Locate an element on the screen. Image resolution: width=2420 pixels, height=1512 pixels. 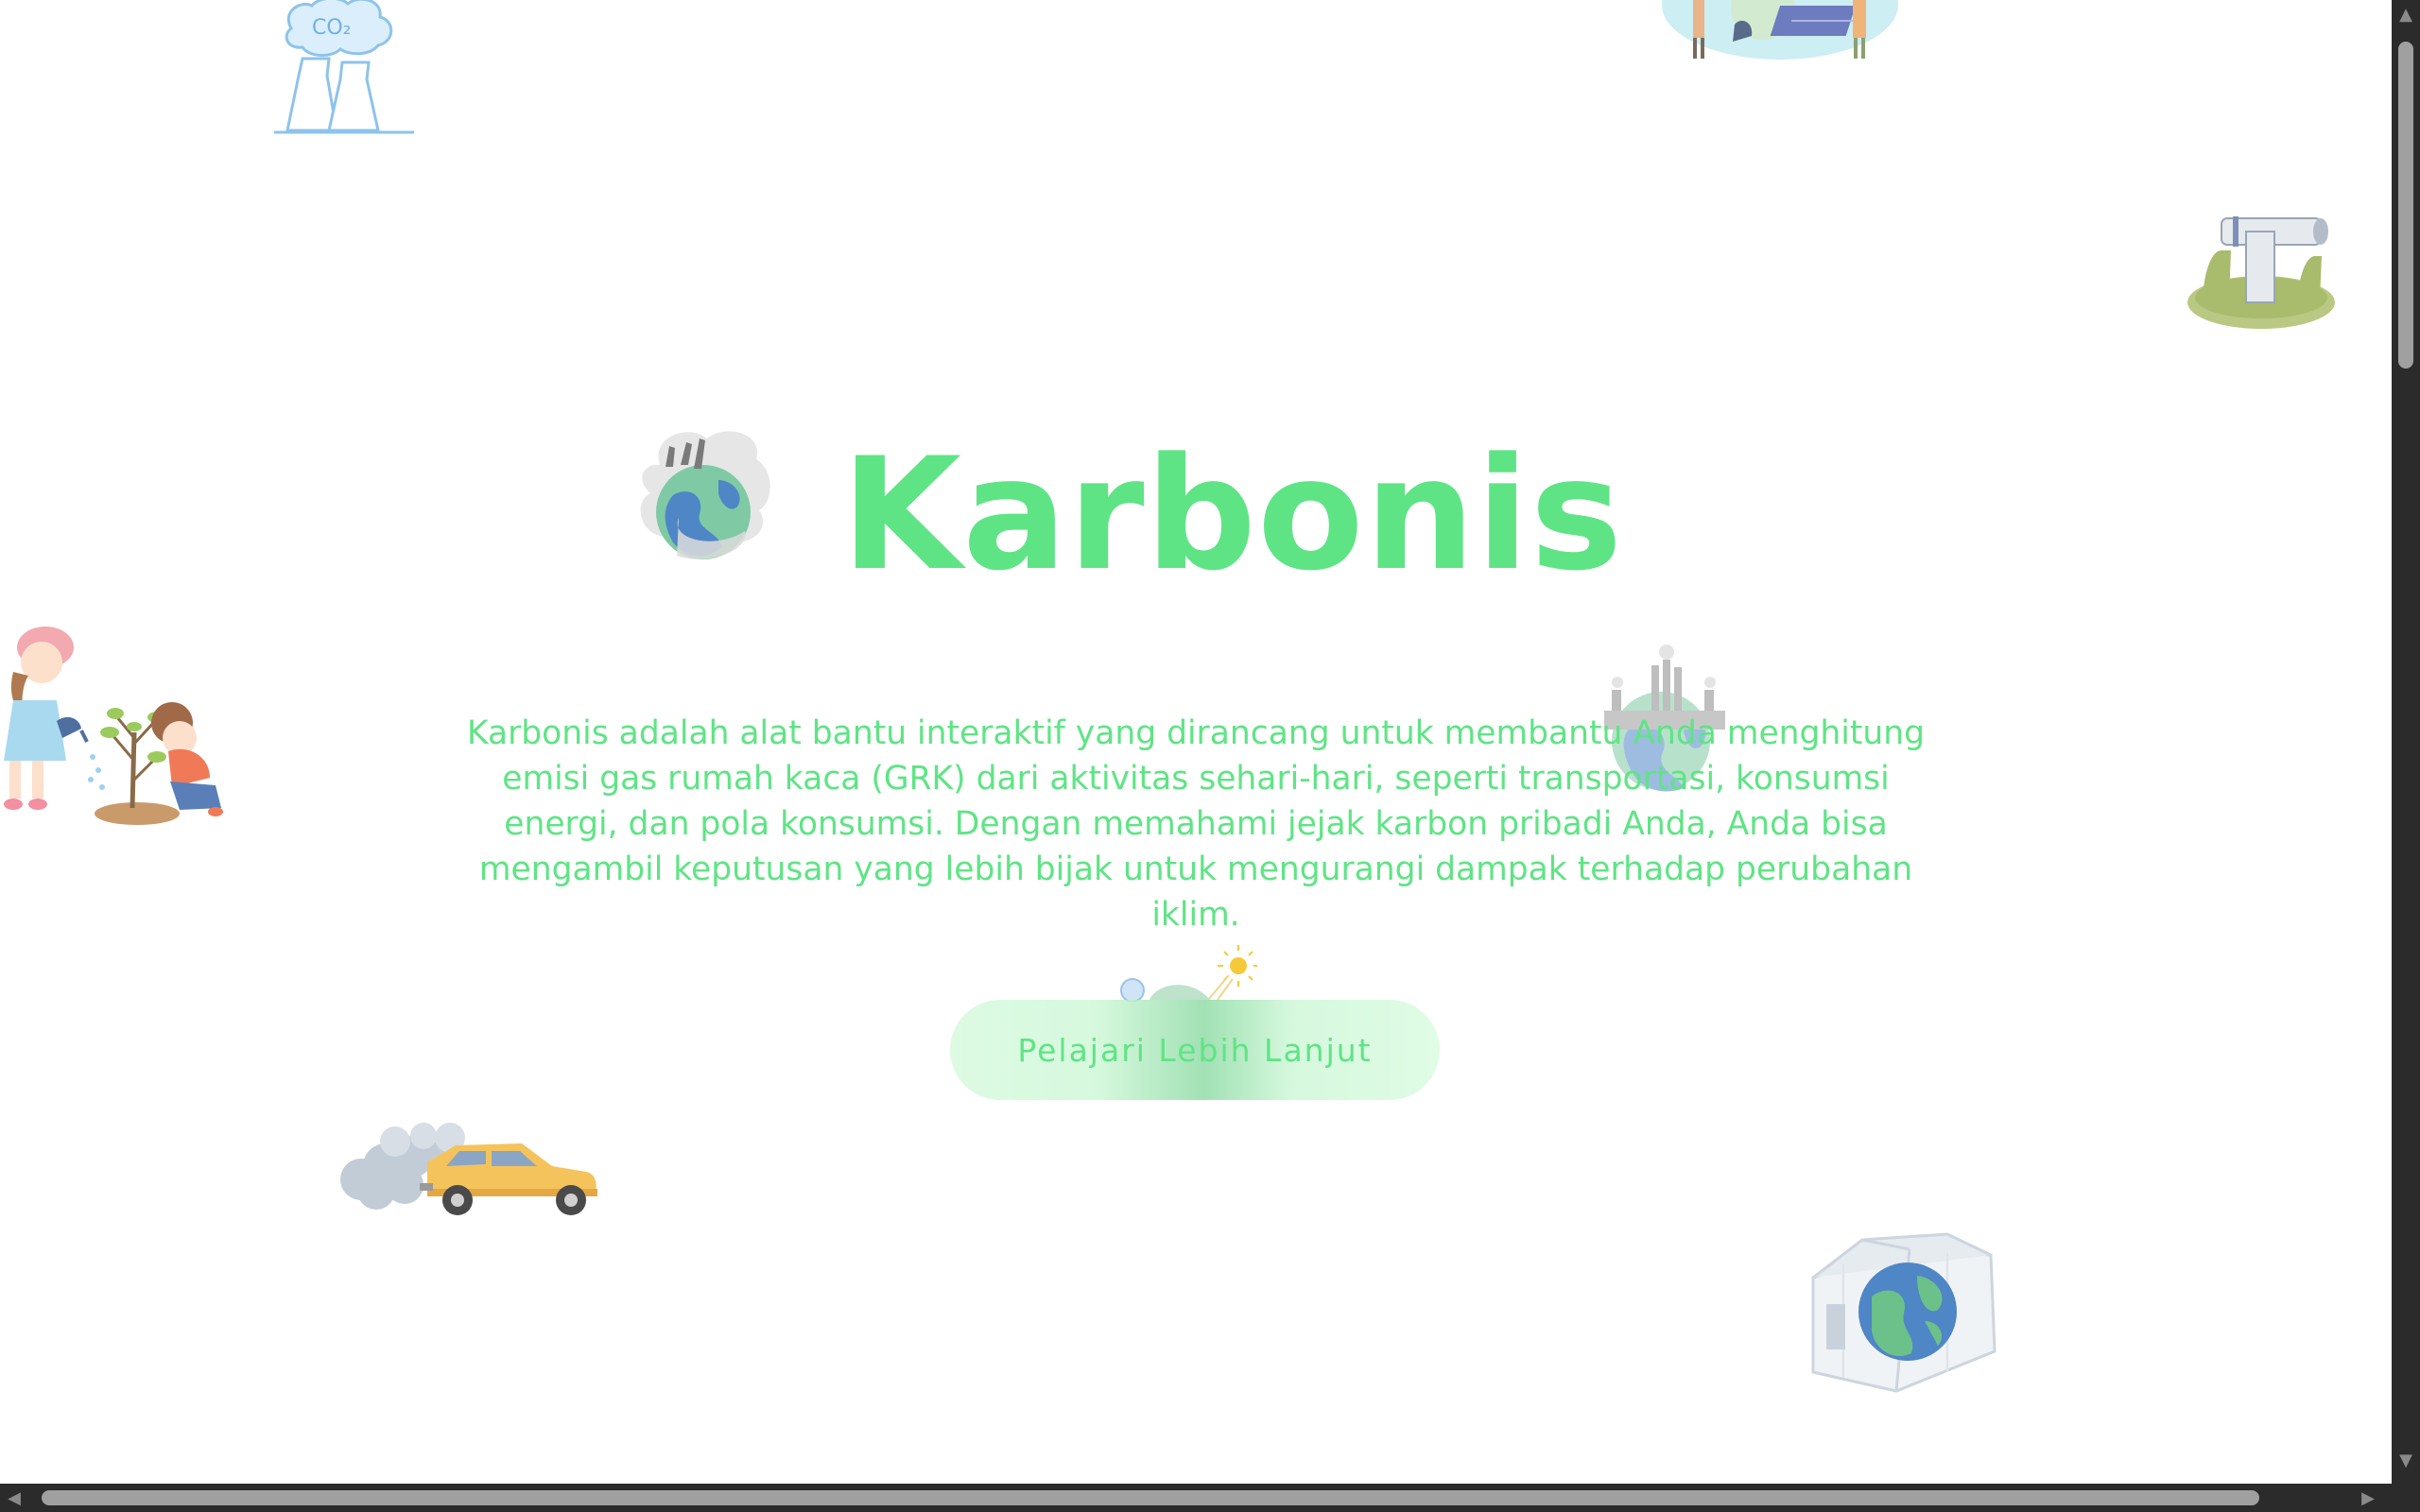
sun-greenhouse-effect-icon is located at coordinates (1186, 973).